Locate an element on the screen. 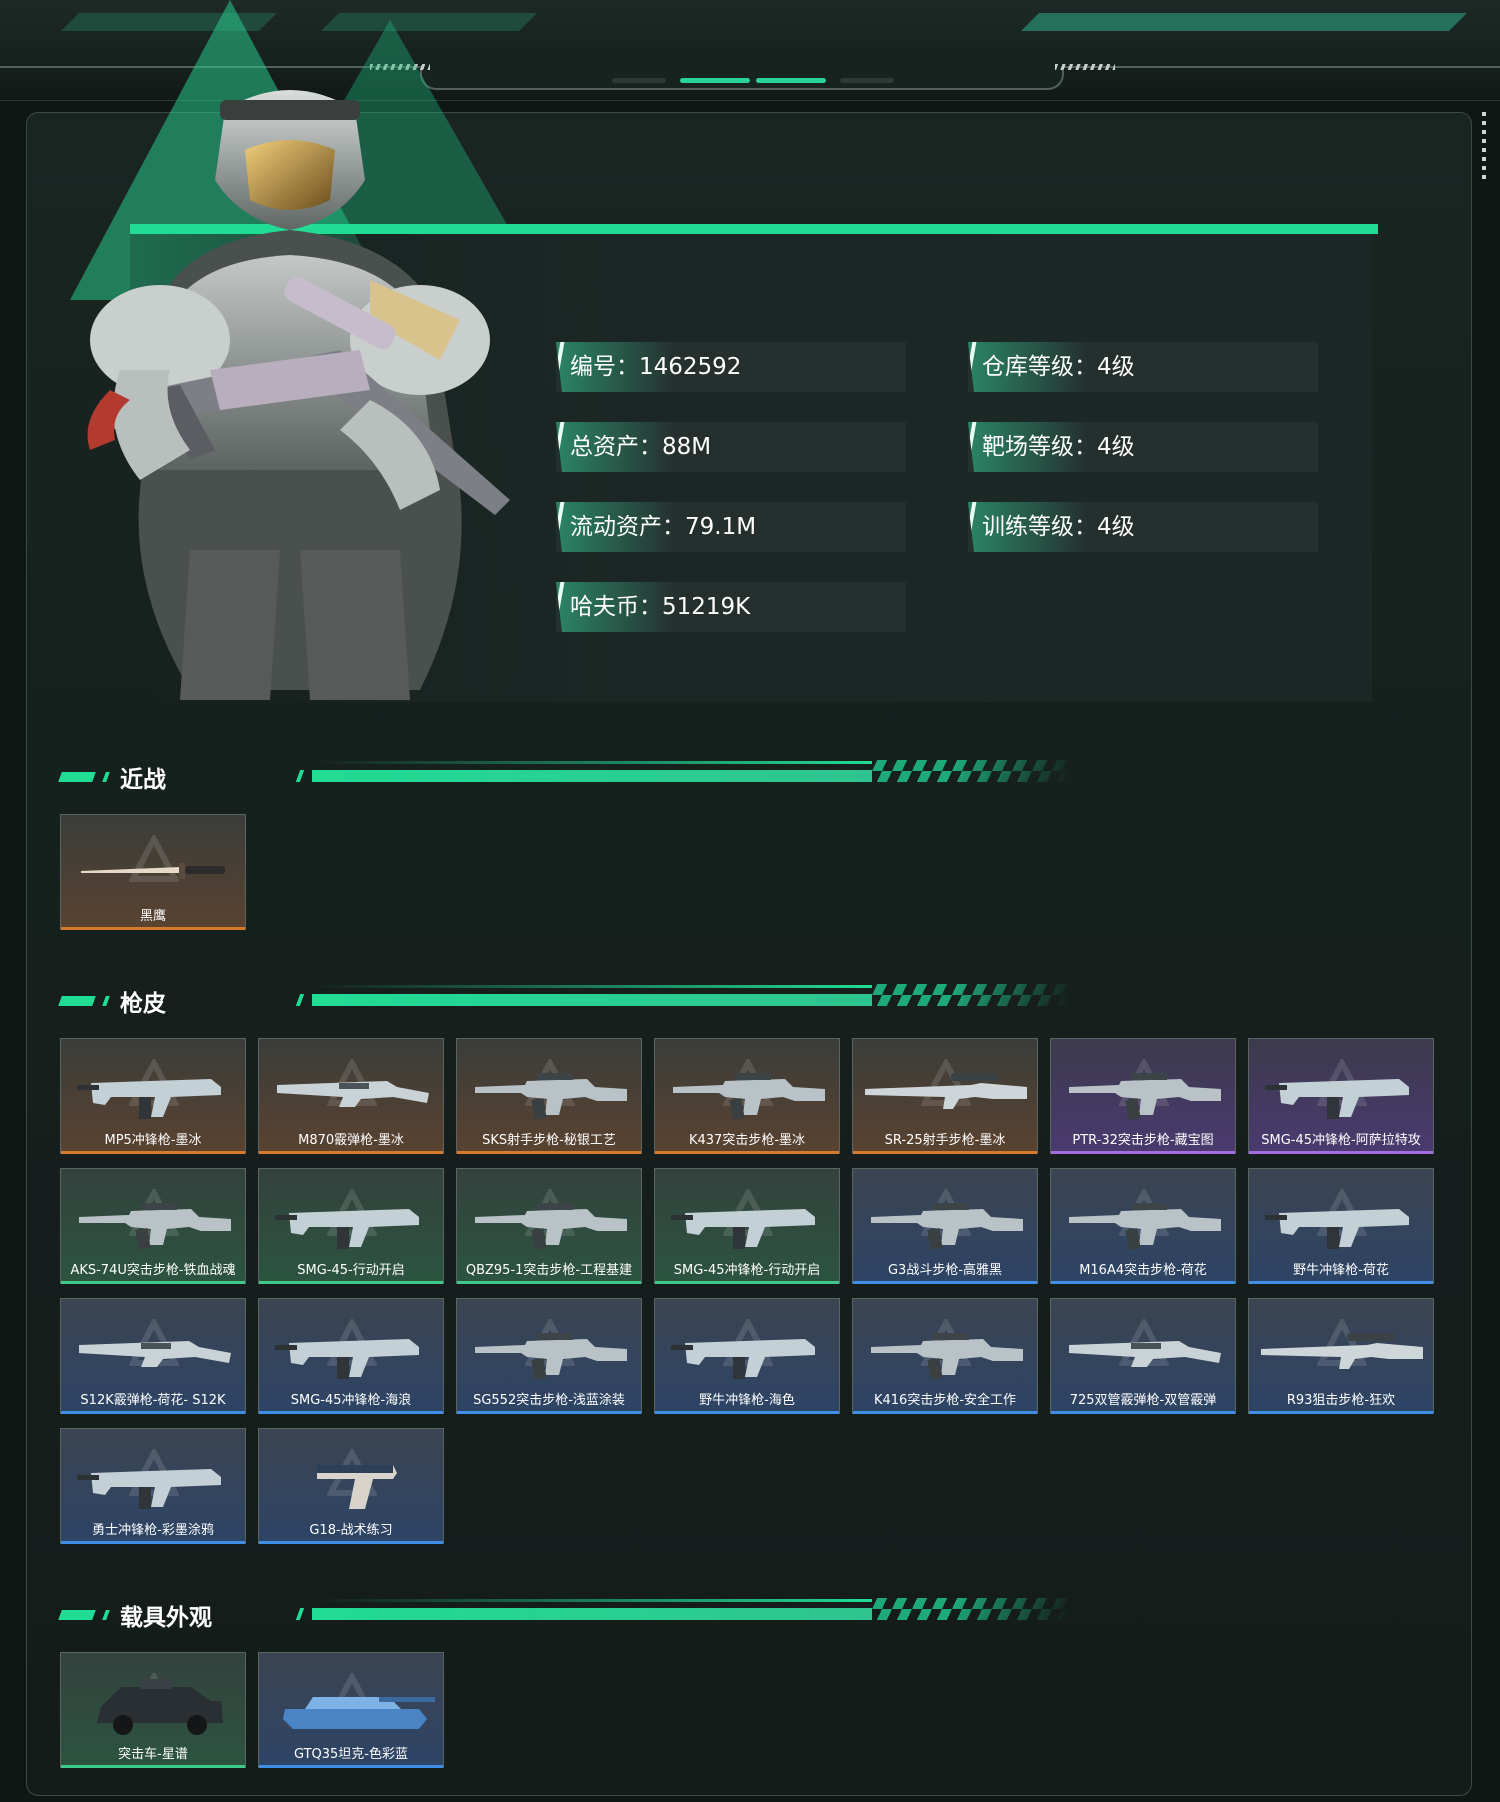  item-card: K416突击步枪-安全工作 is located at coordinates (945, 1356).